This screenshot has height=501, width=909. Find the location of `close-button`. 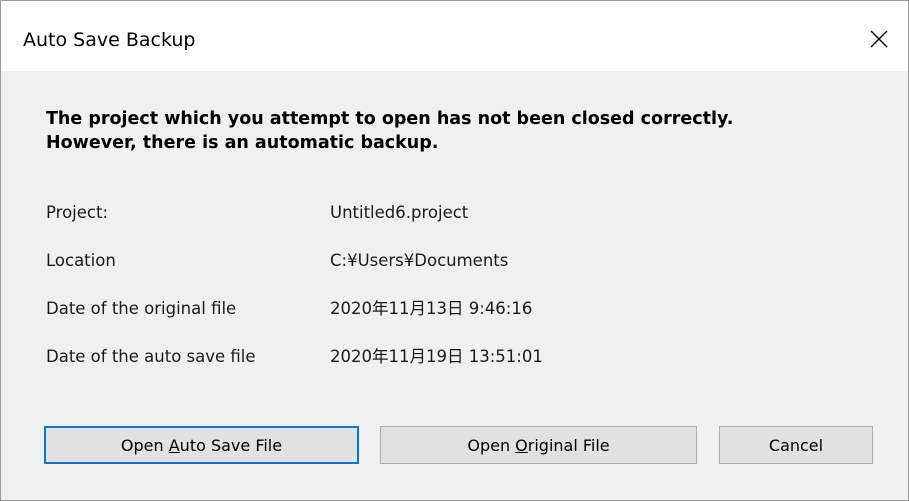

close-button is located at coordinates (879, 39).